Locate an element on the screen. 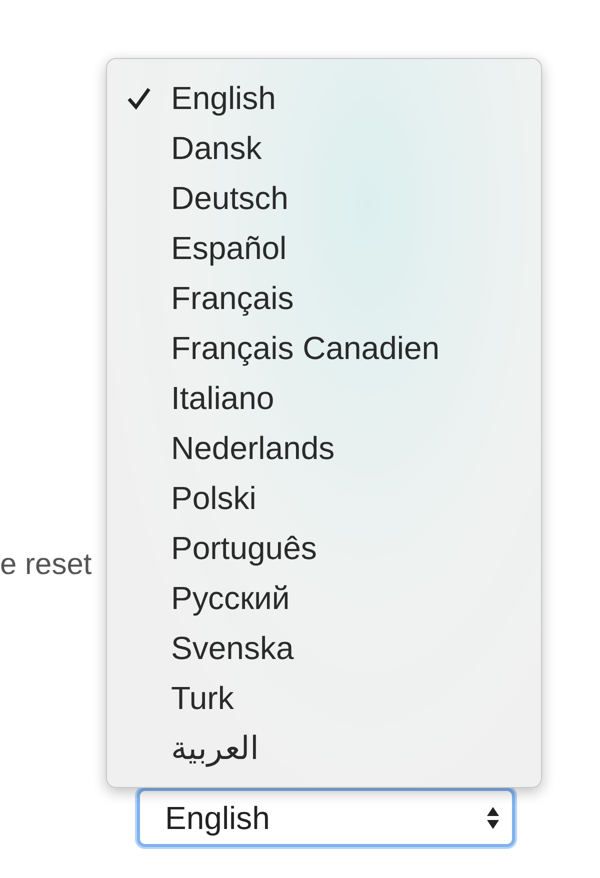 The image size is (600, 878). menu-item: Français is located at coordinates (324, 298).